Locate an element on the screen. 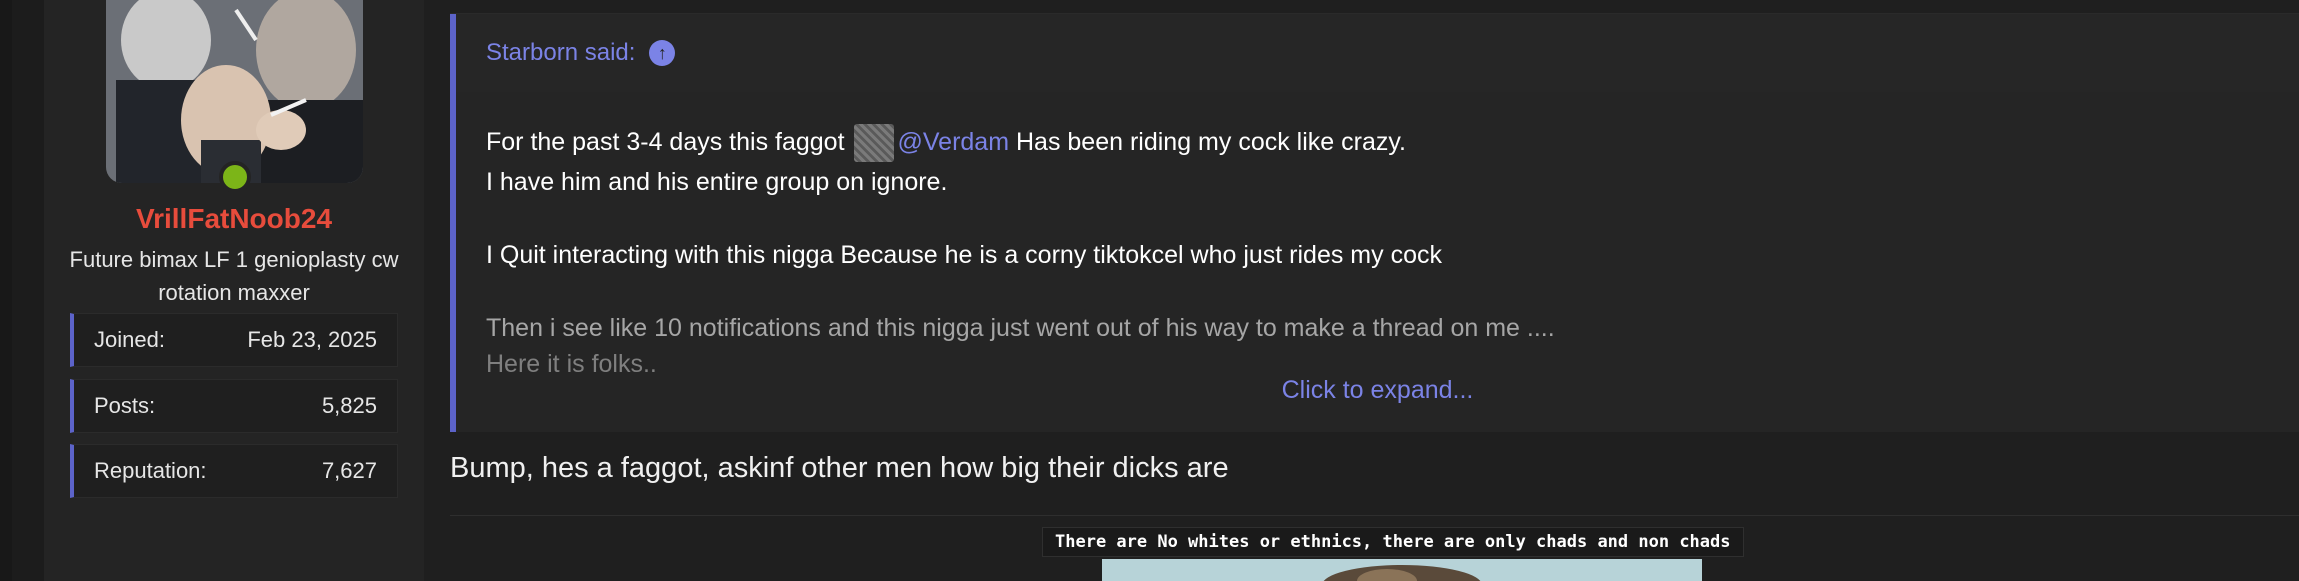 The width and height of the screenshot is (2299, 581). username: VrillFatNoob24 is located at coordinates (234, 219).